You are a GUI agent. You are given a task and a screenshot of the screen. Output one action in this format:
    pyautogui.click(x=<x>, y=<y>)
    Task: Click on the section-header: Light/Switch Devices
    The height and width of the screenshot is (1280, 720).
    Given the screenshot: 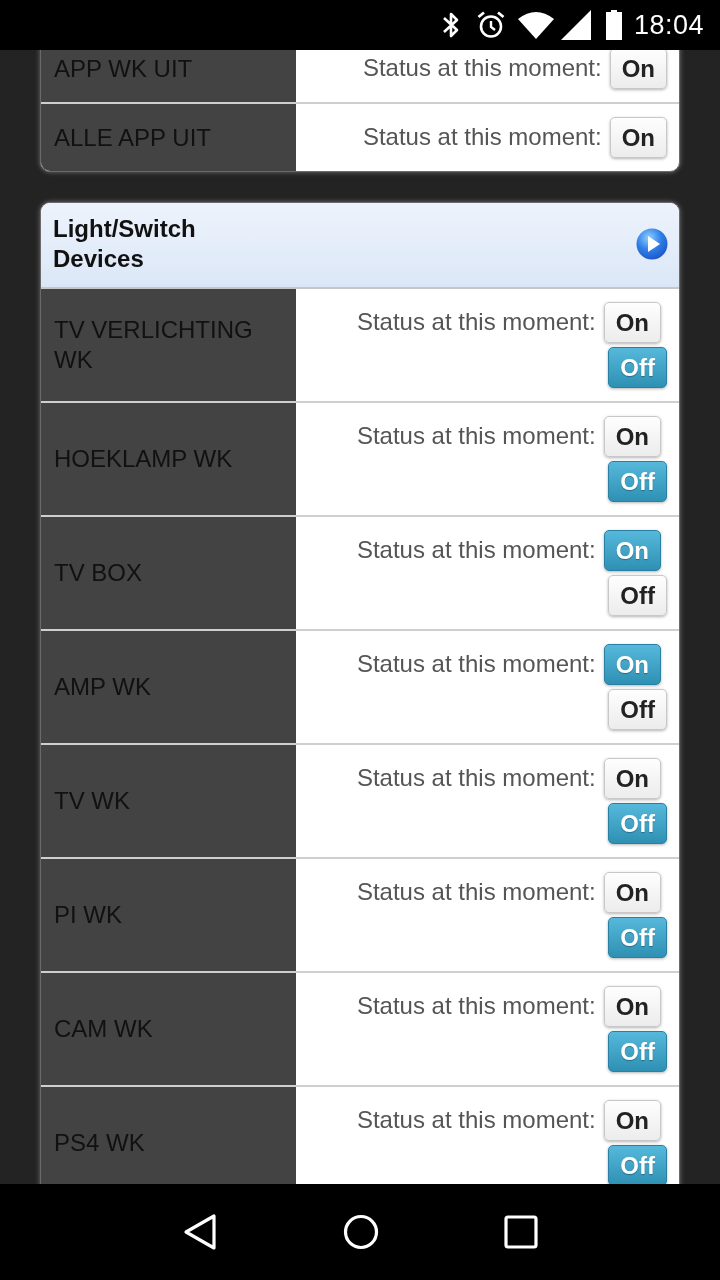 What is the action you would take?
    pyautogui.click(x=360, y=246)
    